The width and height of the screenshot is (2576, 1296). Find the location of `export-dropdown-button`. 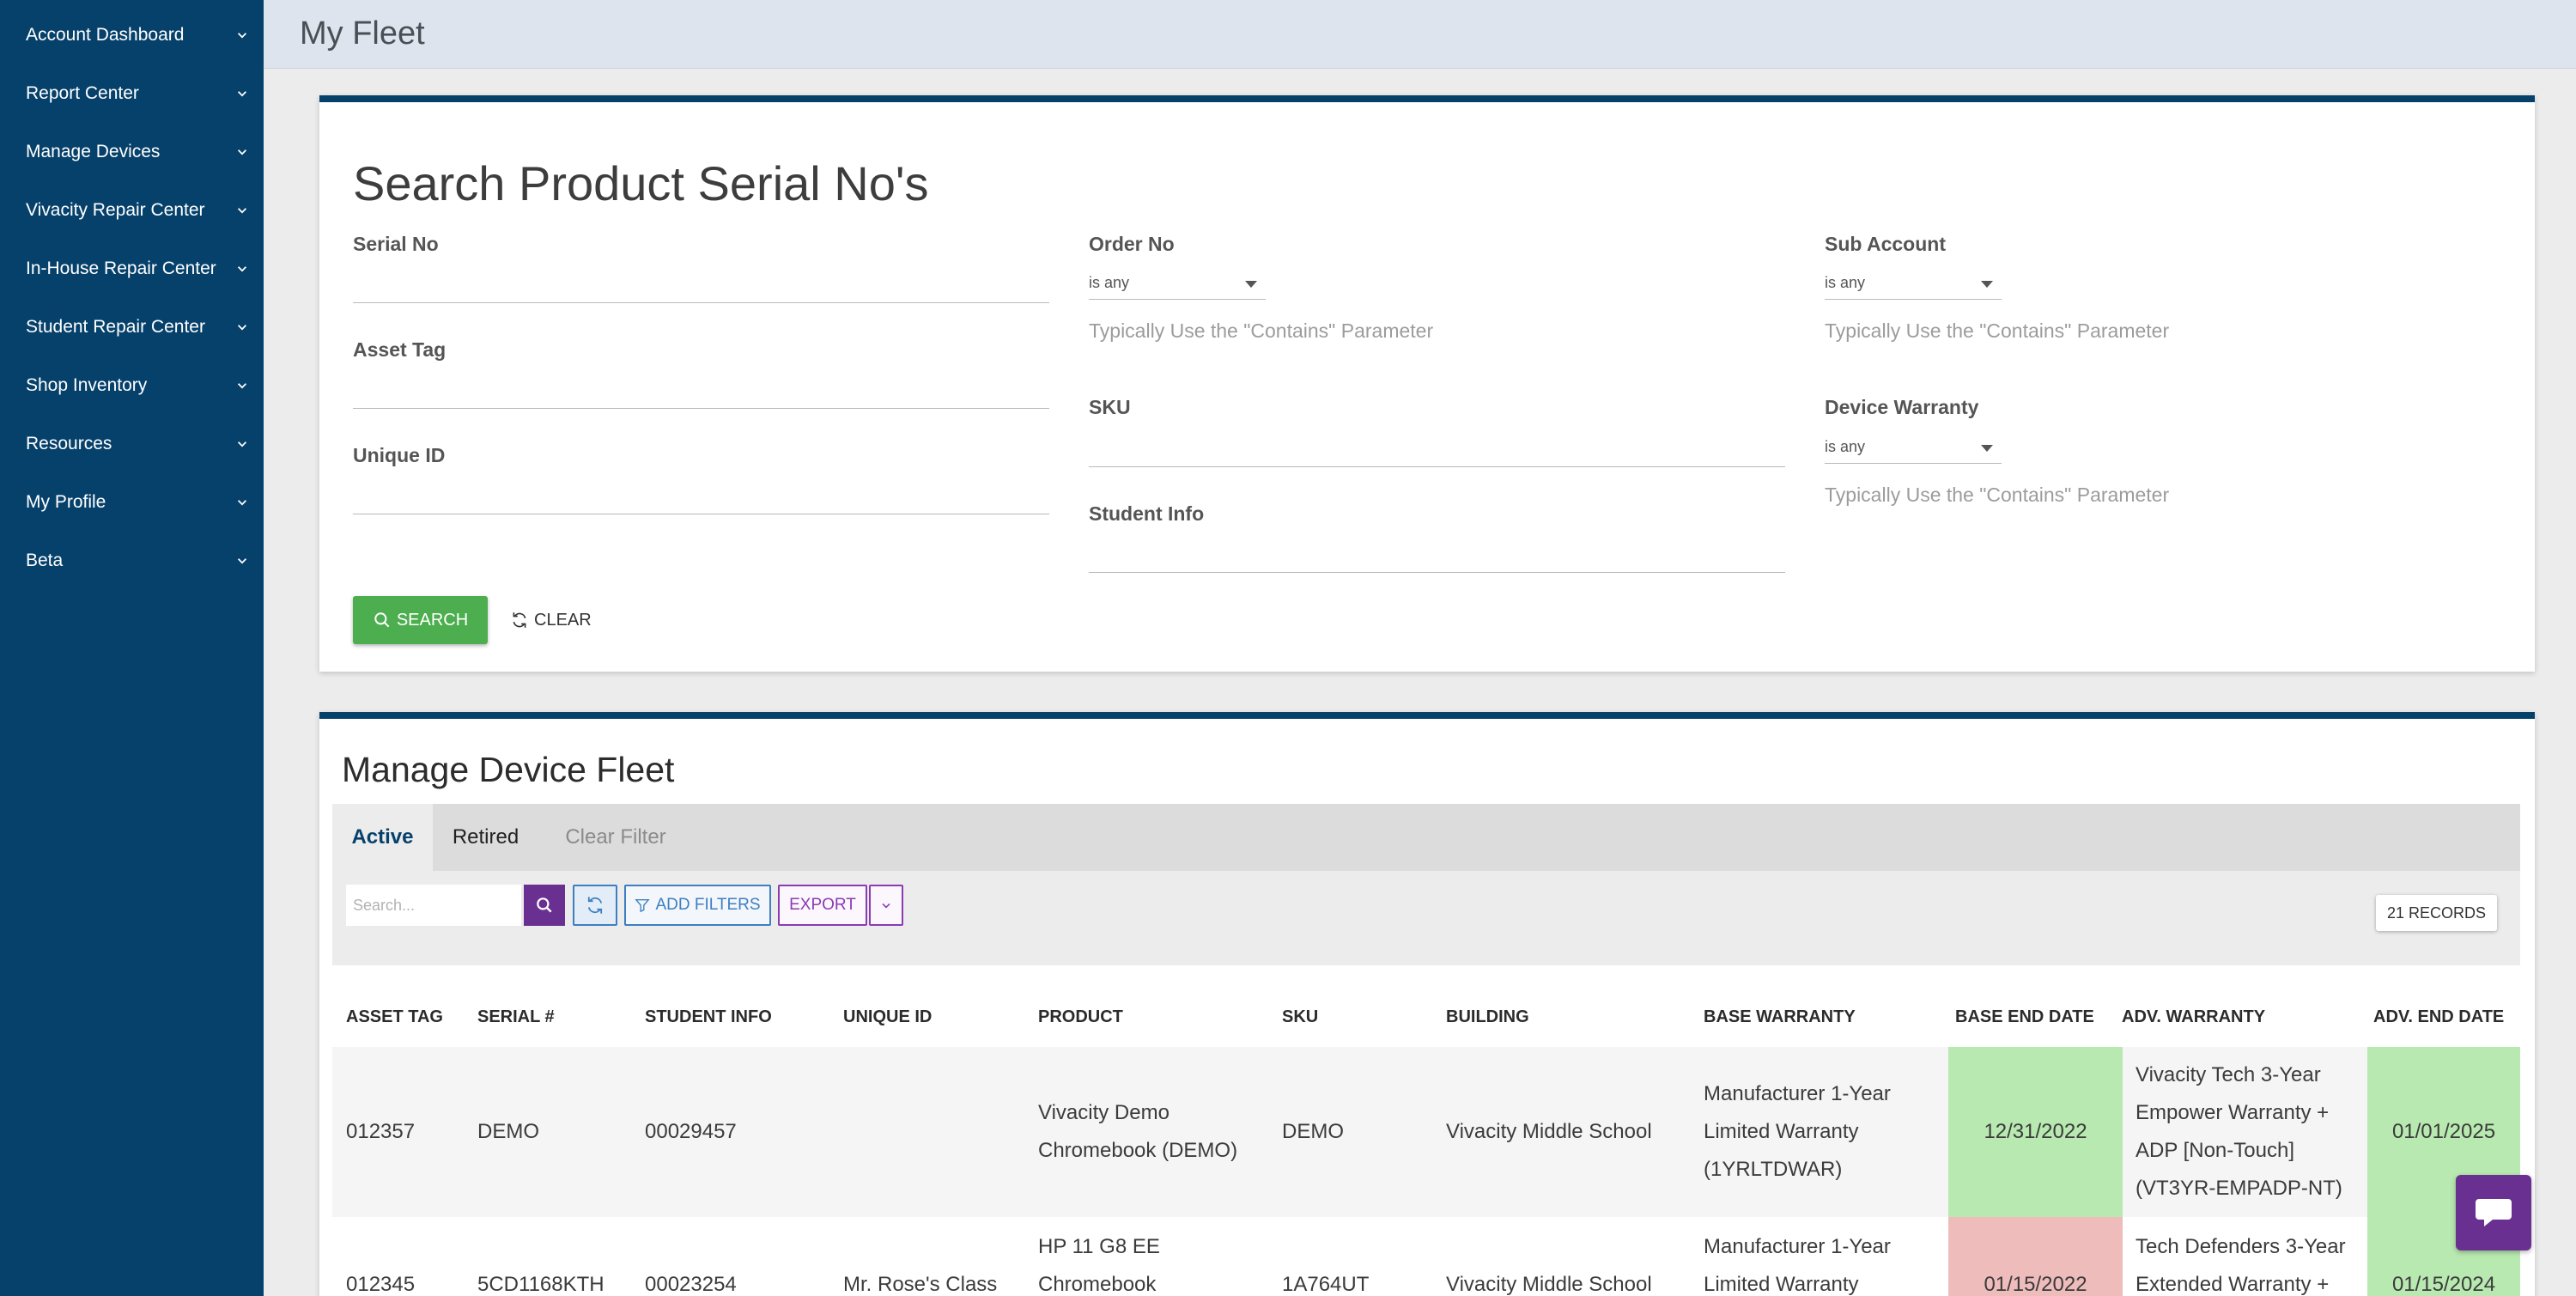

export-dropdown-button is located at coordinates (886, 906).